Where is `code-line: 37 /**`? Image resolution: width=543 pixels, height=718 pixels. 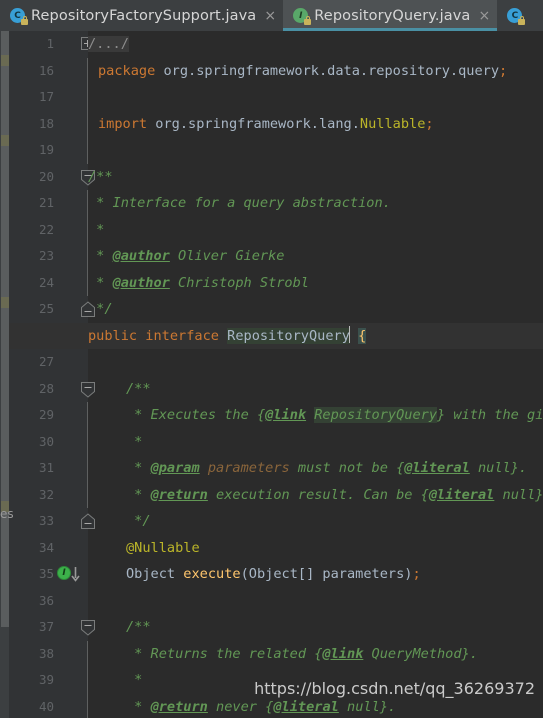 code-line: 37 /** is located at coordinates (276, 627).